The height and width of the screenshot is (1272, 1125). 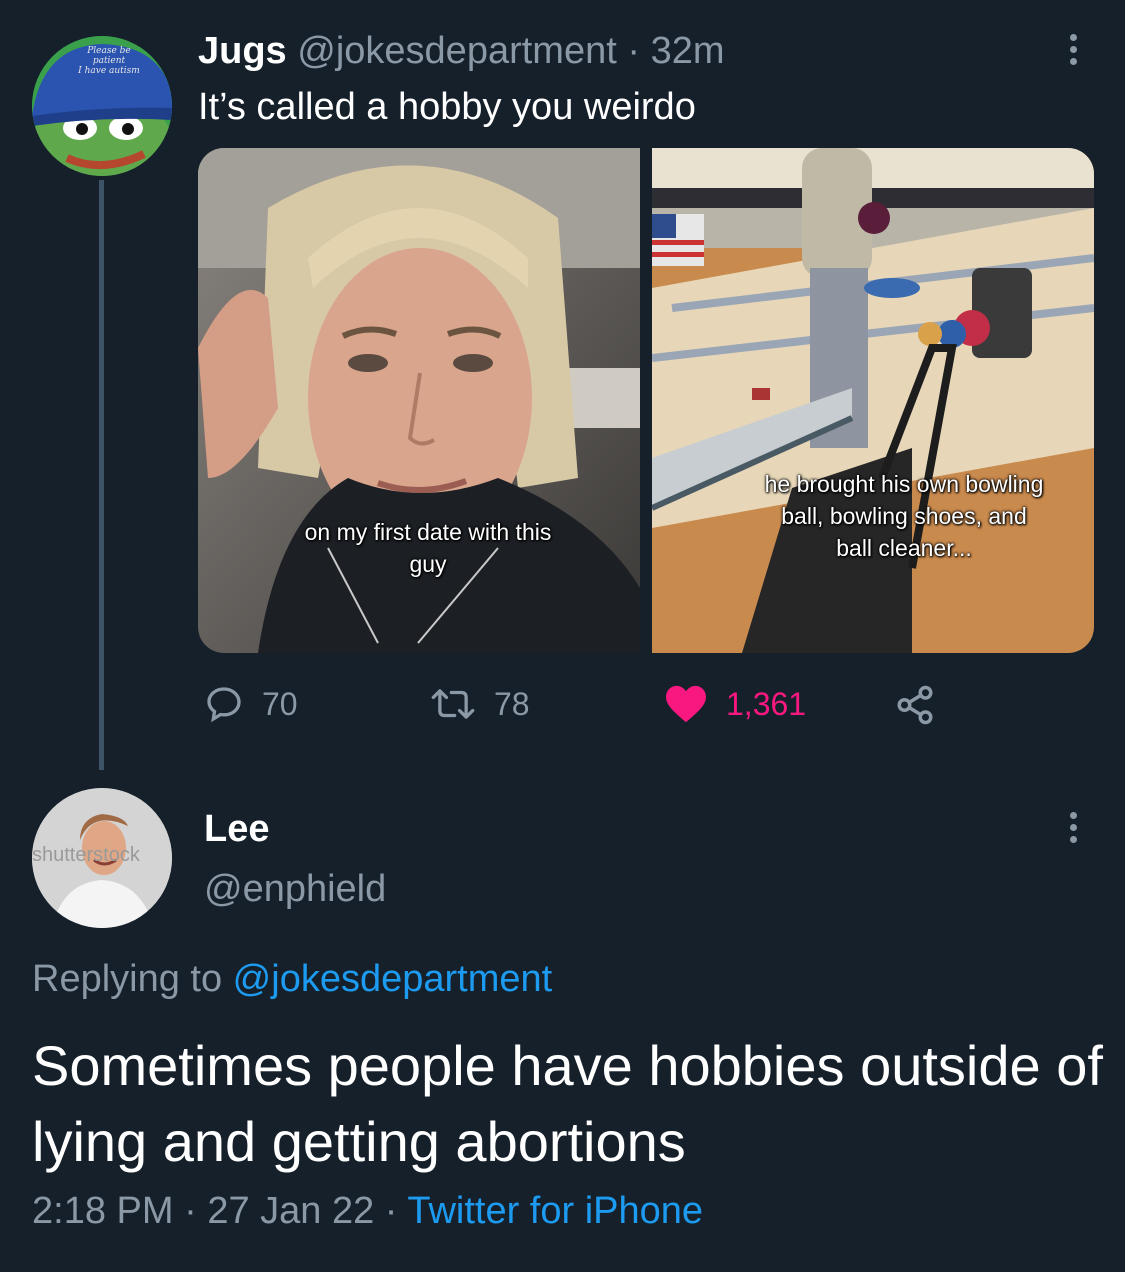 What do you see at coordinates (290, 1211) in the screenshot?
I see `reply-date: 27 Jan 22` at bounding box center [290, 1211].